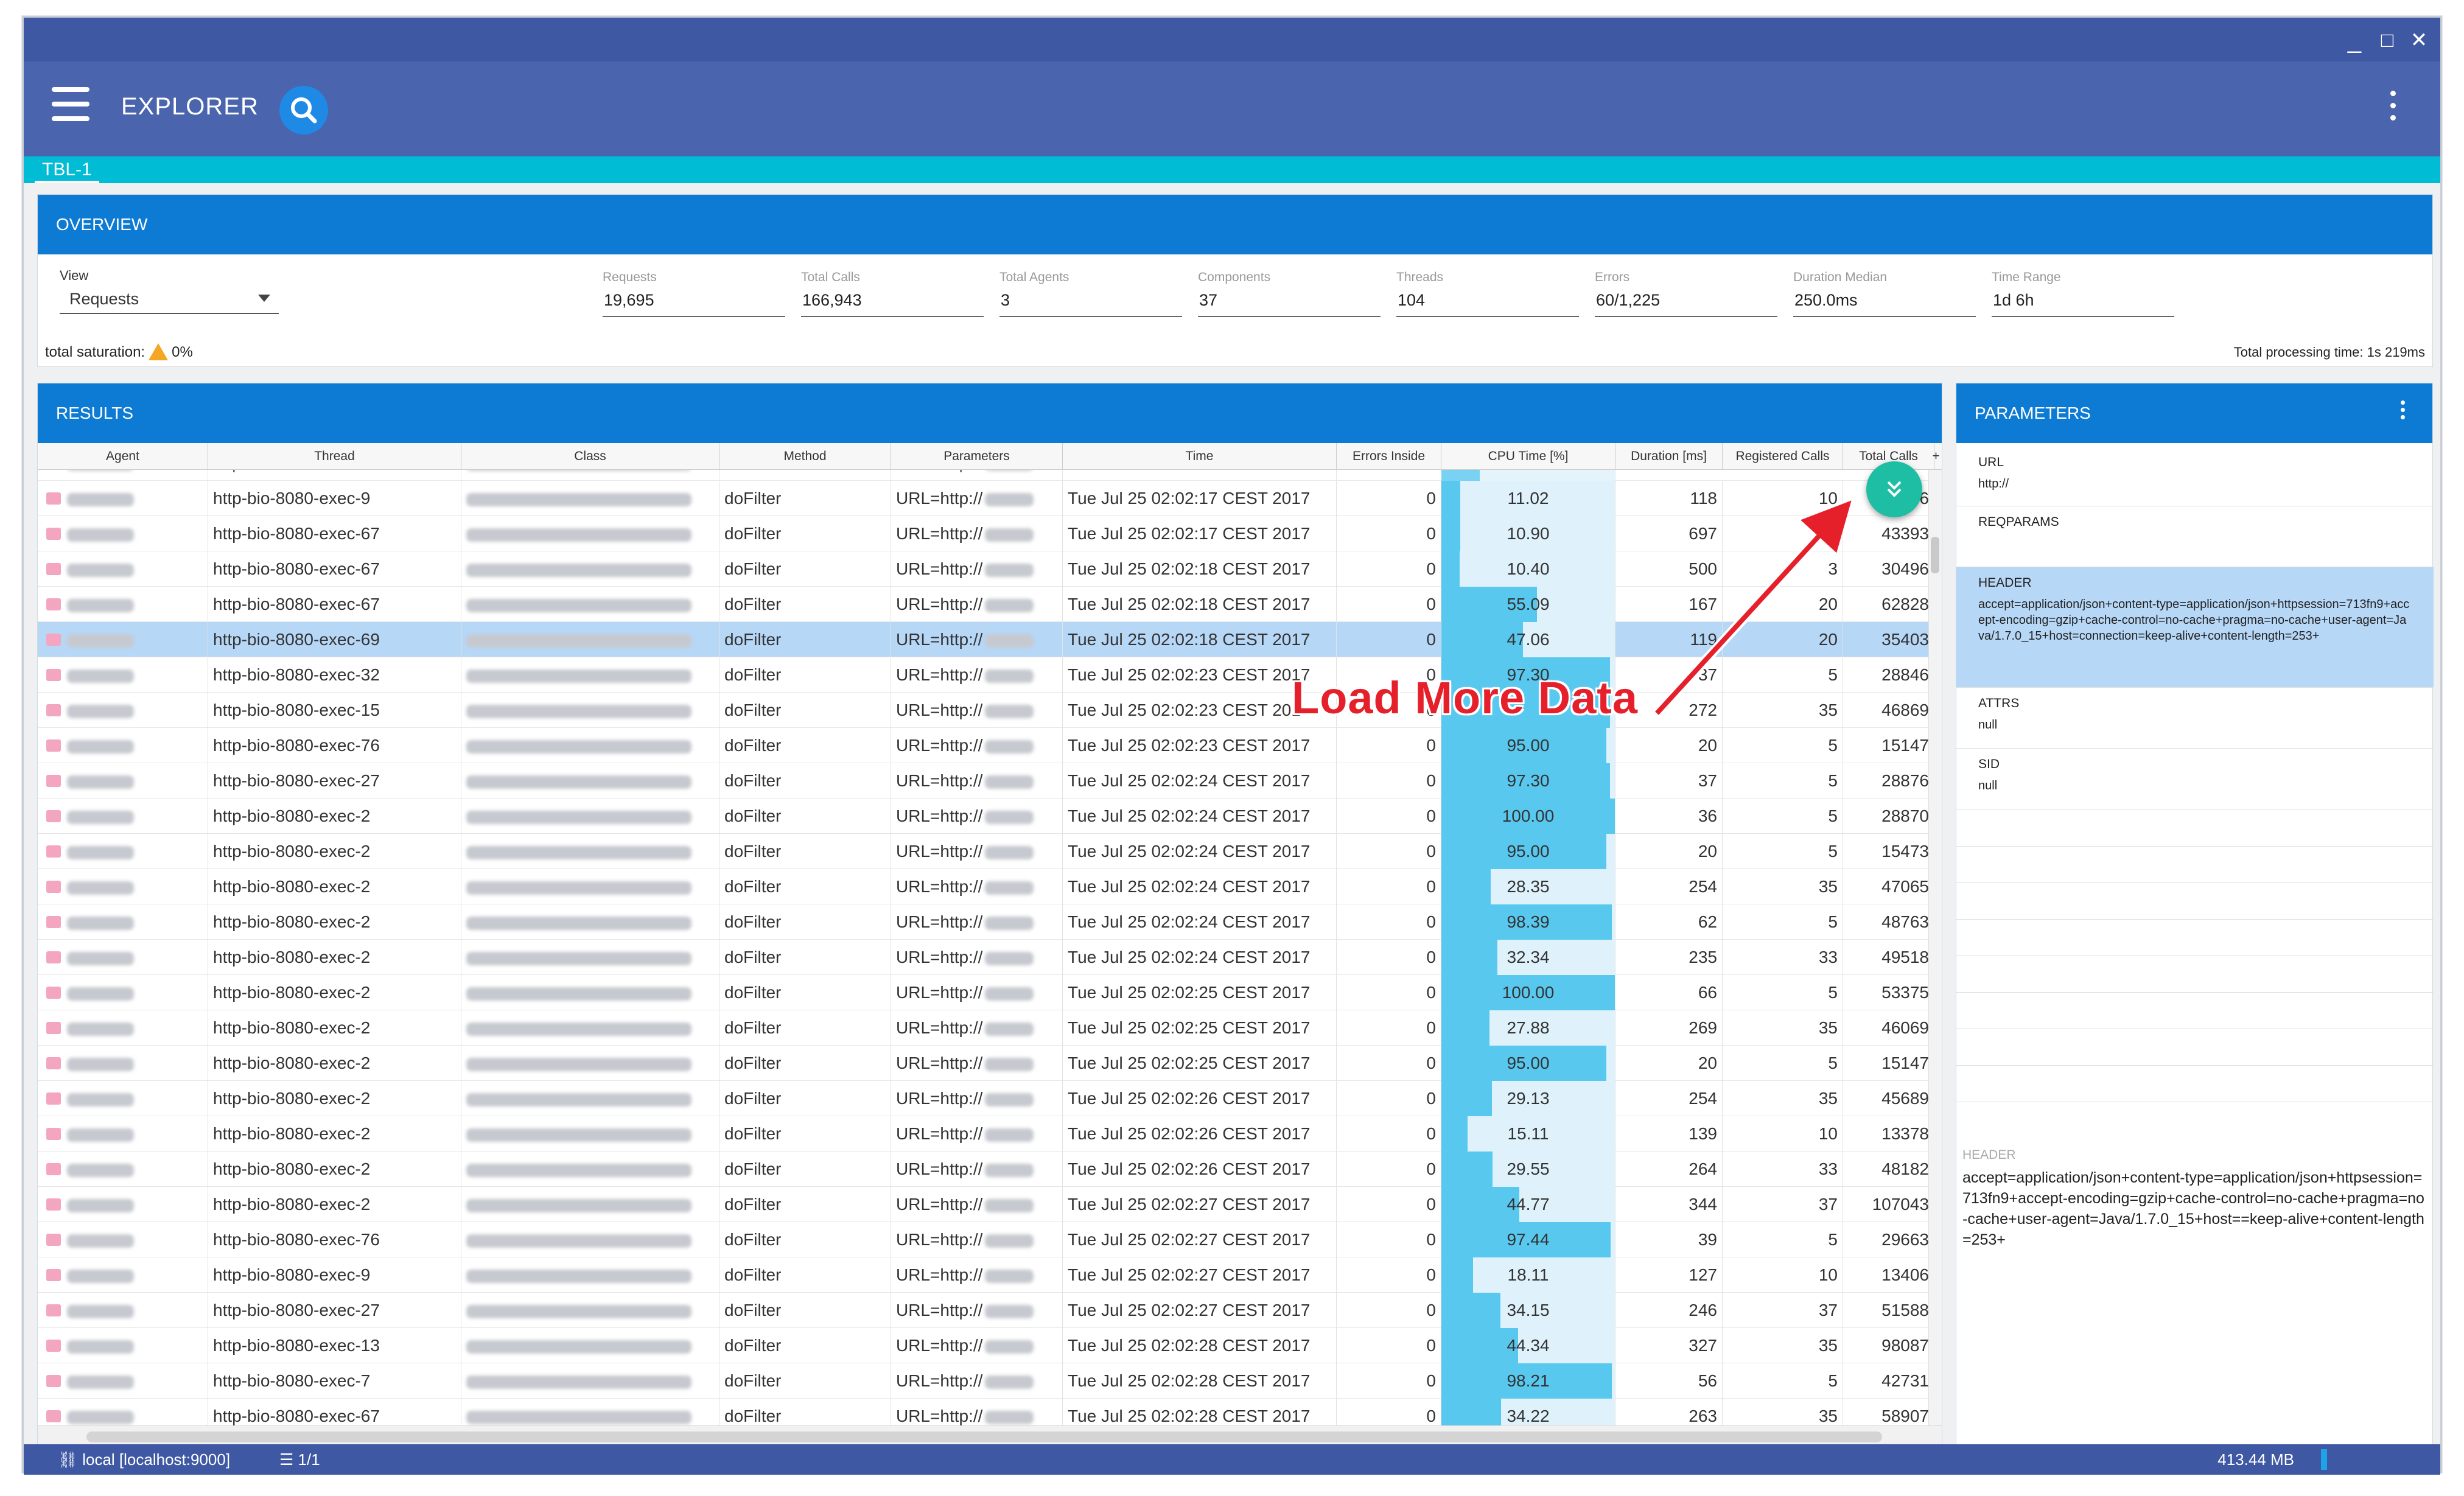  Describe the element at coordinates (2195, 779) in the screenshot. I see `param-sid: SID null` at that location.